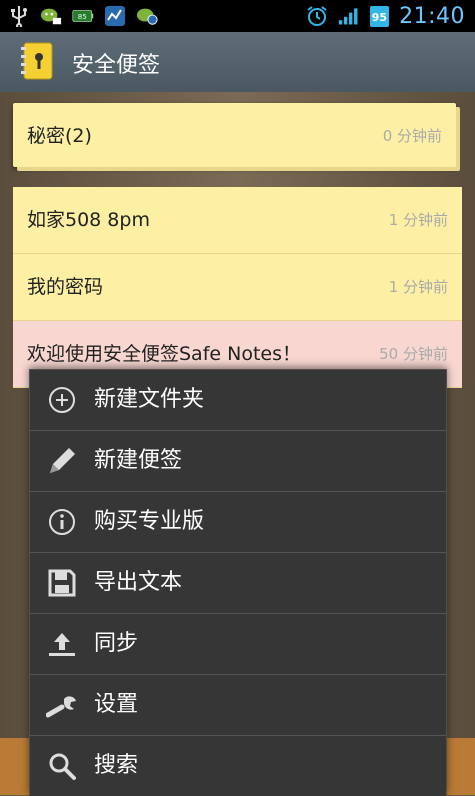  Describe the element at coordinates (62, 766) in the screenshot. I see `search-icon` at that location.